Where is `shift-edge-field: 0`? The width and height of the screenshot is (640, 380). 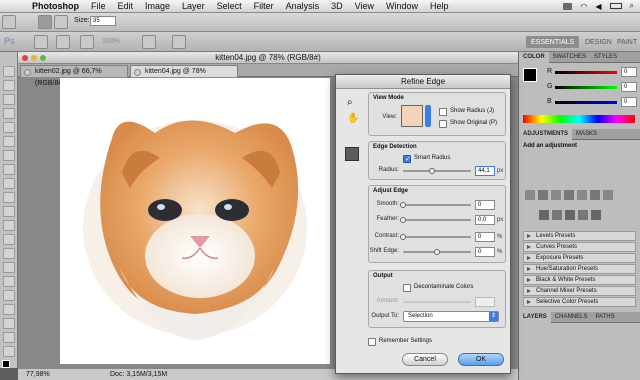
shift-edge-field: 0 is located at coordinates (485, 252).